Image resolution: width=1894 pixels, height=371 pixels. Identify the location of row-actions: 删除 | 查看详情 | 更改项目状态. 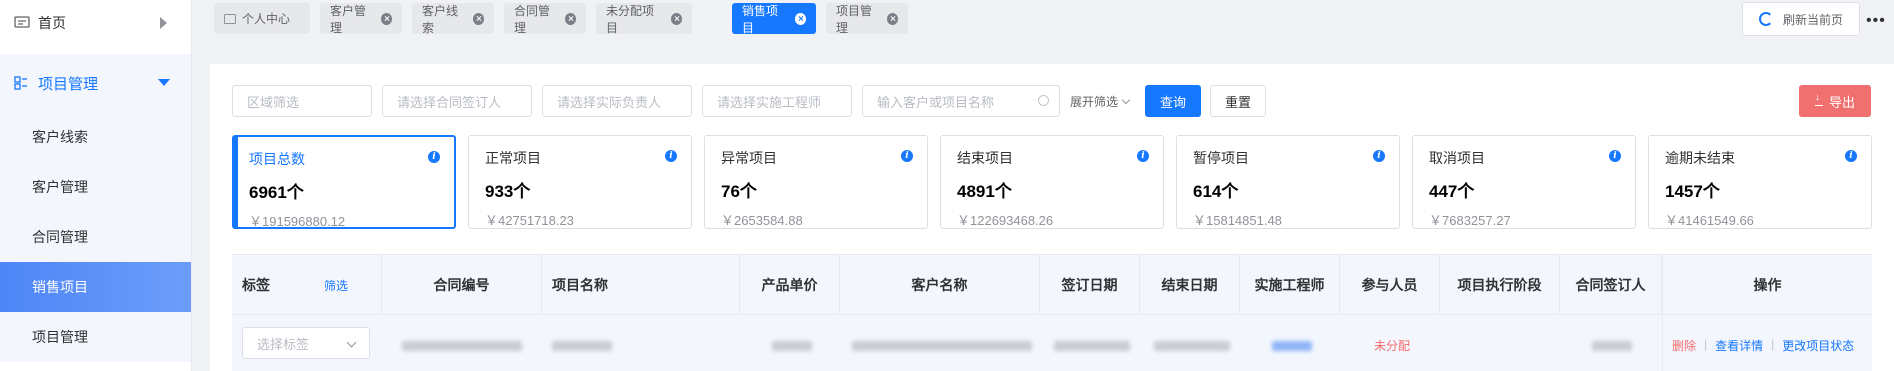
(1763, 345).